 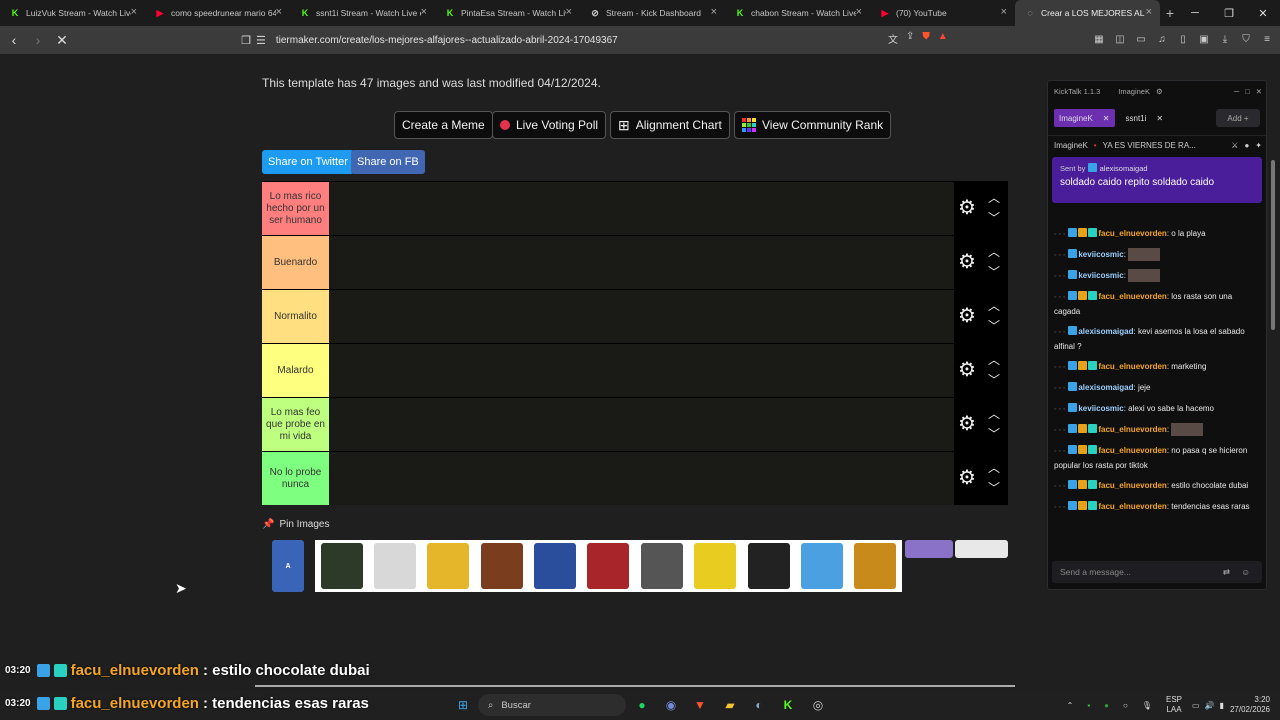 I want to click on tier-row: Lo mas feo que probe en mi vida ⚙ ︿ ﹀, so click(x=635, y=424).